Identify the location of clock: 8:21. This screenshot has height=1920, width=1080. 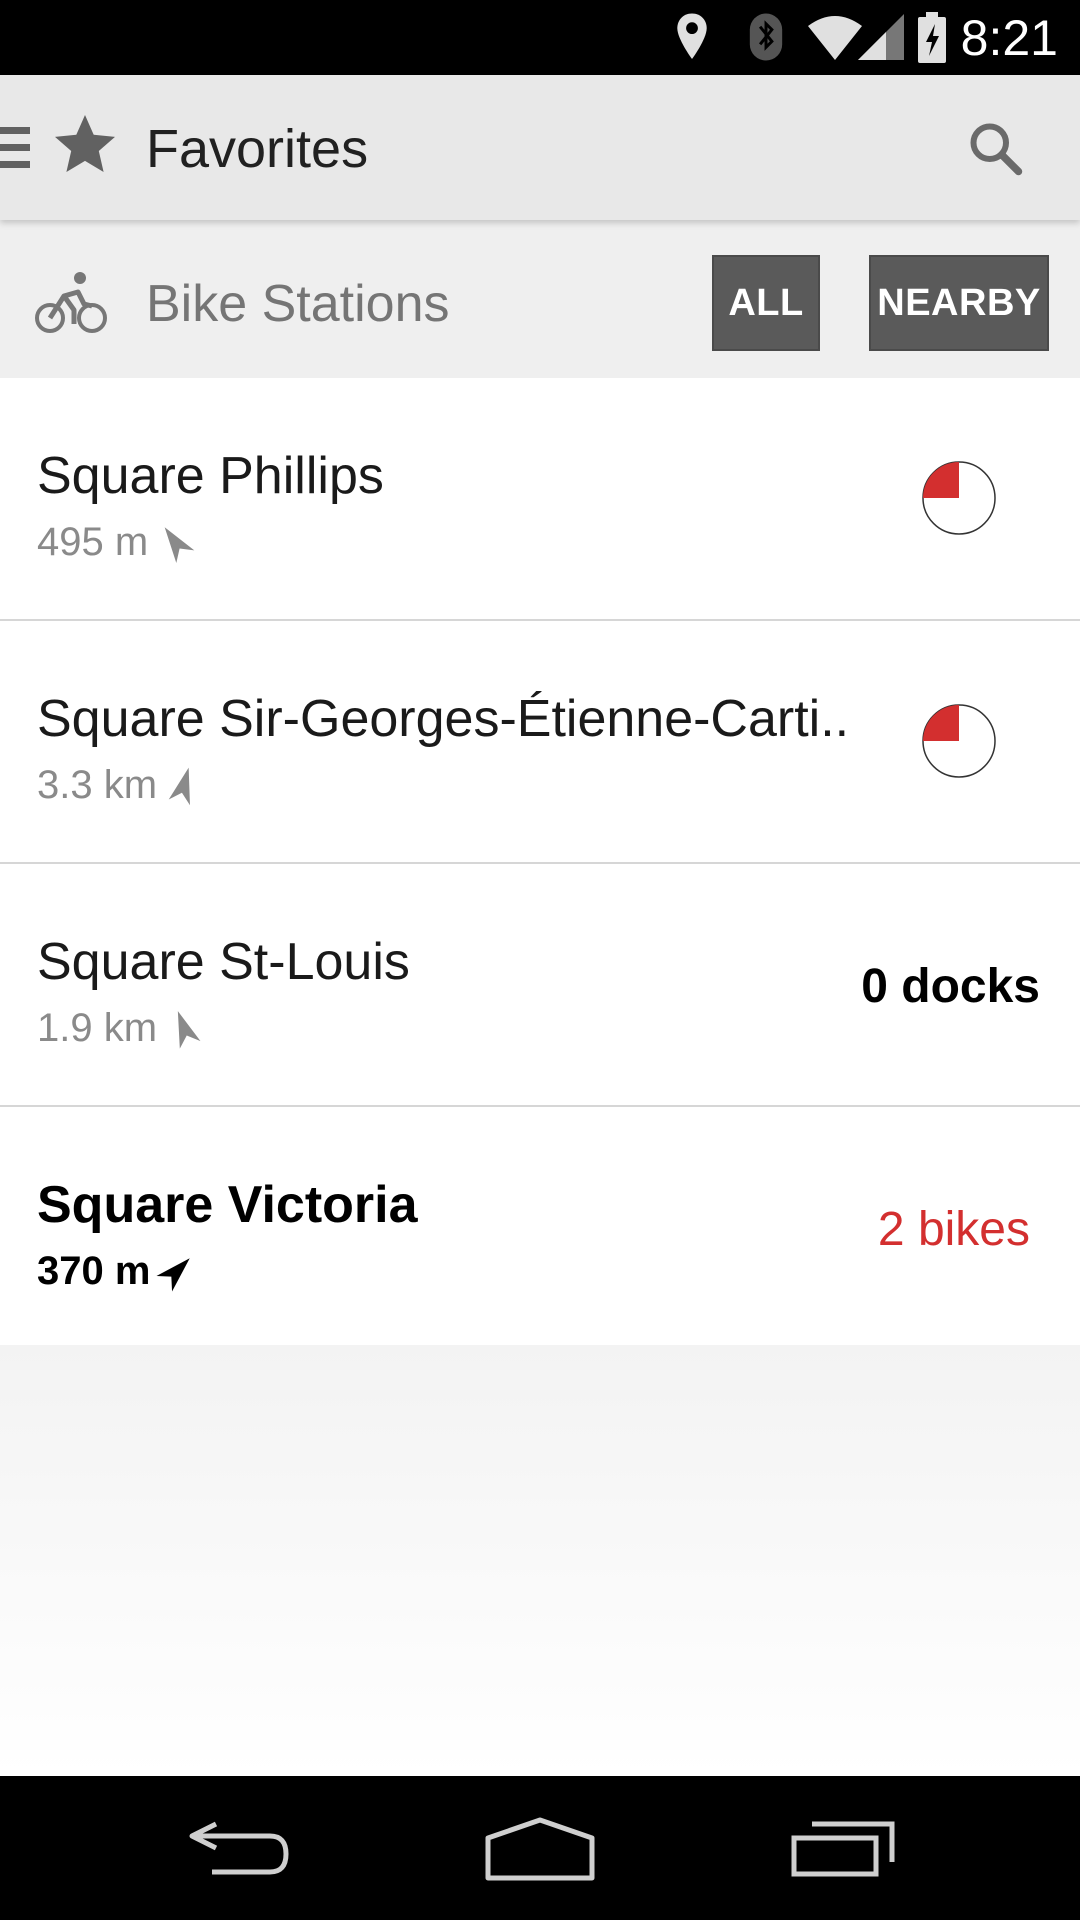
(1009, 38).